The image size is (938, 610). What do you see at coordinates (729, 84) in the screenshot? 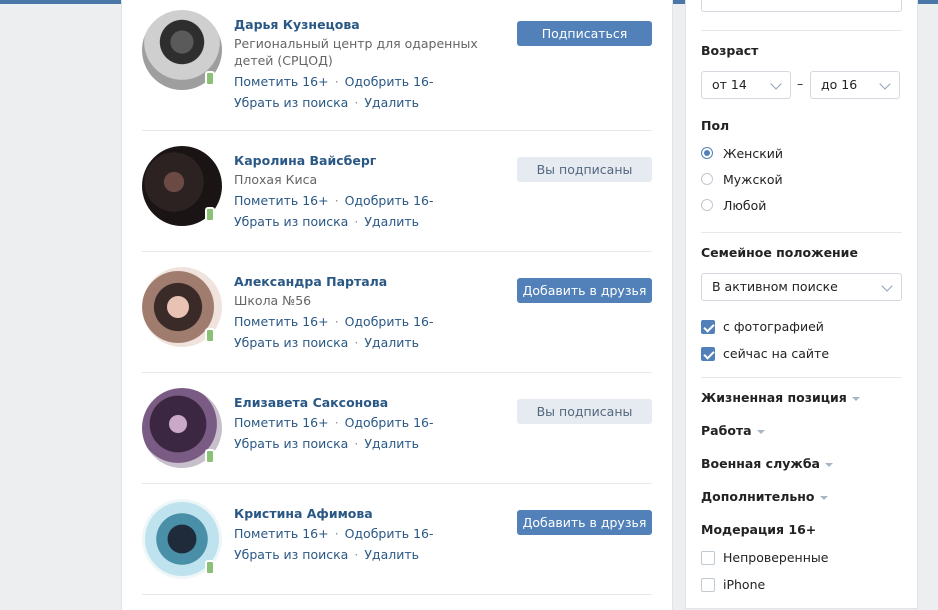
I see `age-from-value: от 14` at bounding box center [729, 84].